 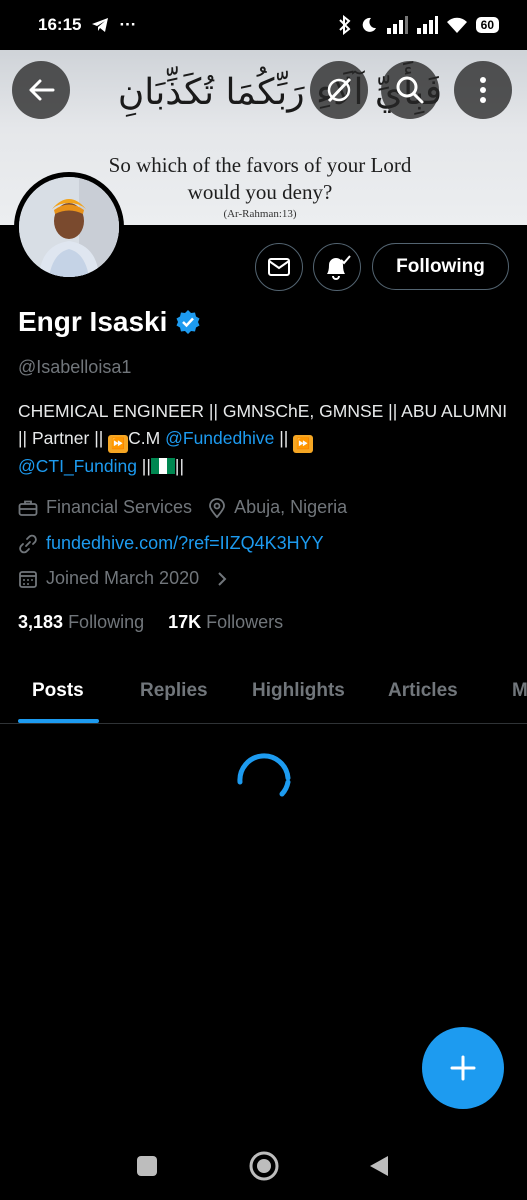 What do you see at coordinates (264, 775) in the screenshot?
I see `loading-spinner-icon` at bounding box center [264, 775].